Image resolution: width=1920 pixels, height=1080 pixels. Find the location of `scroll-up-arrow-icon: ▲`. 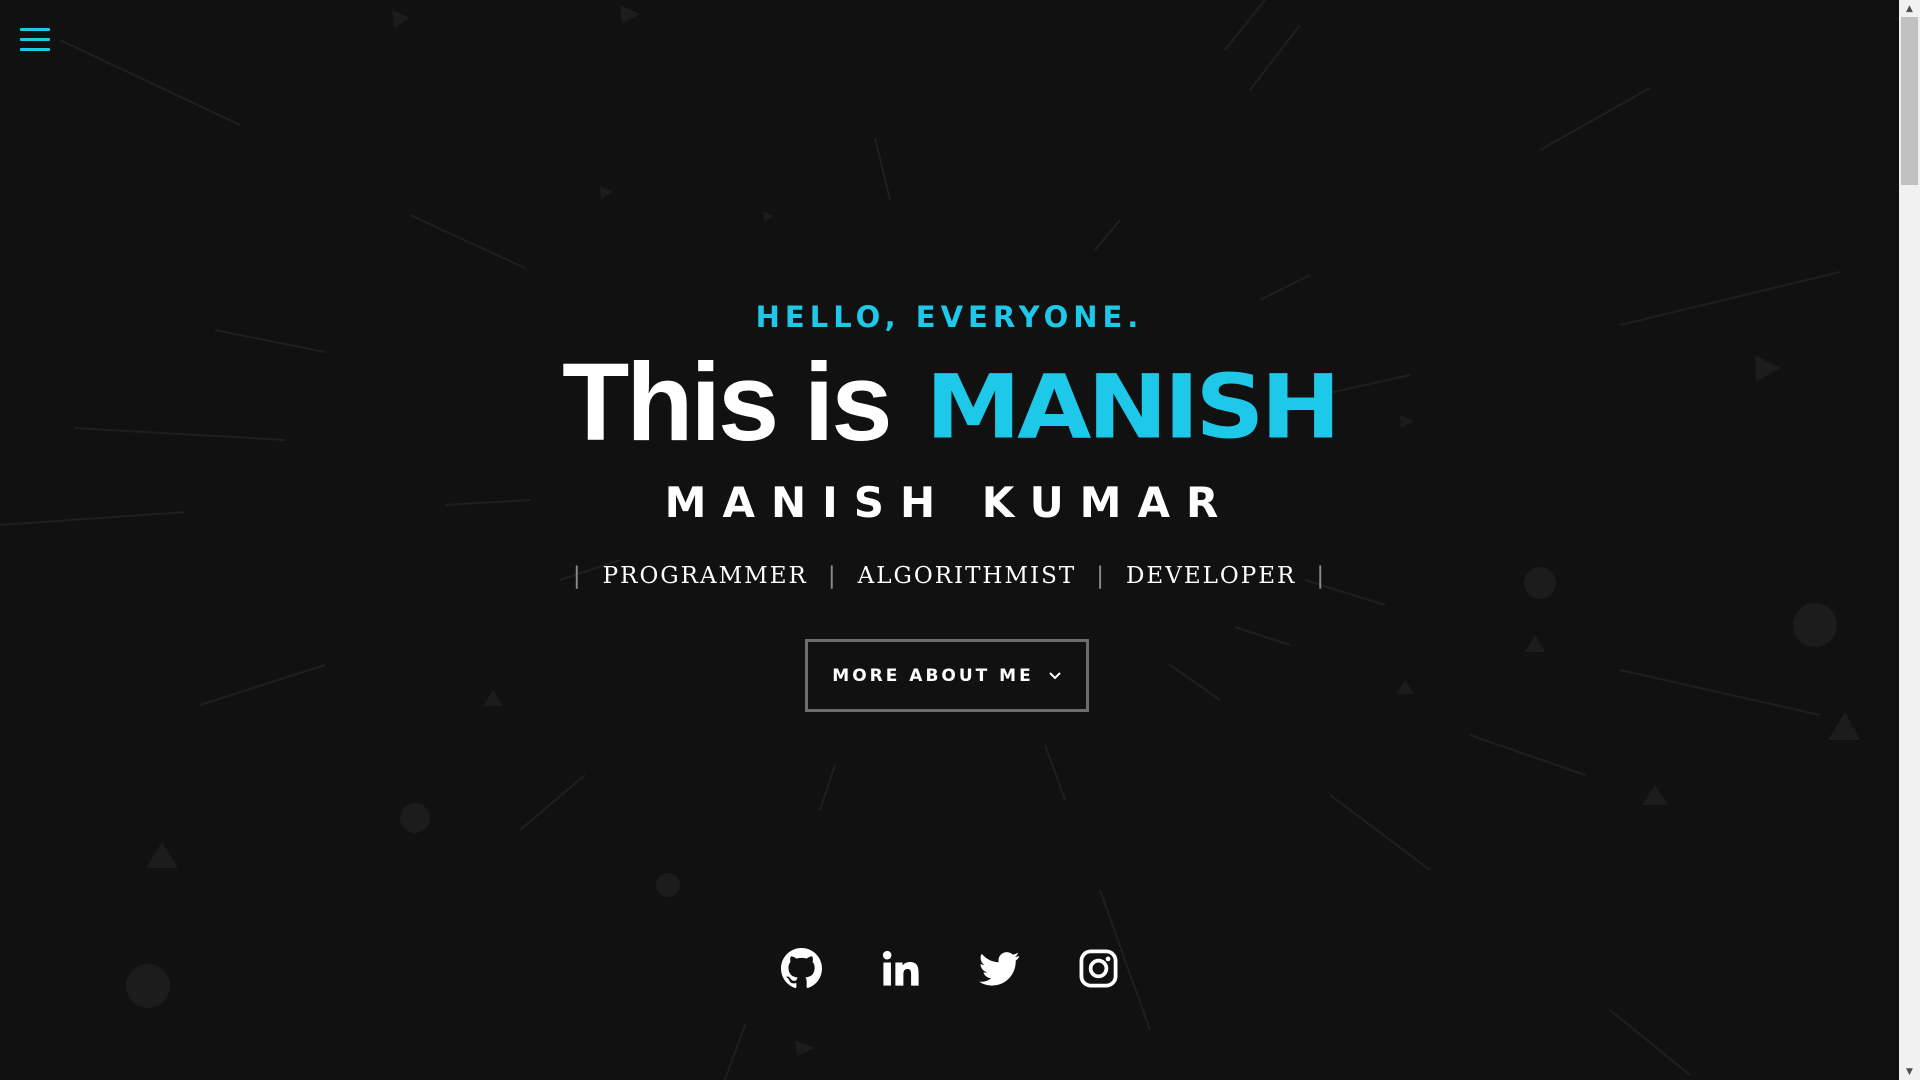

scroll-up-arrow-icon: ▲ is located at coordinates (1909, 8).